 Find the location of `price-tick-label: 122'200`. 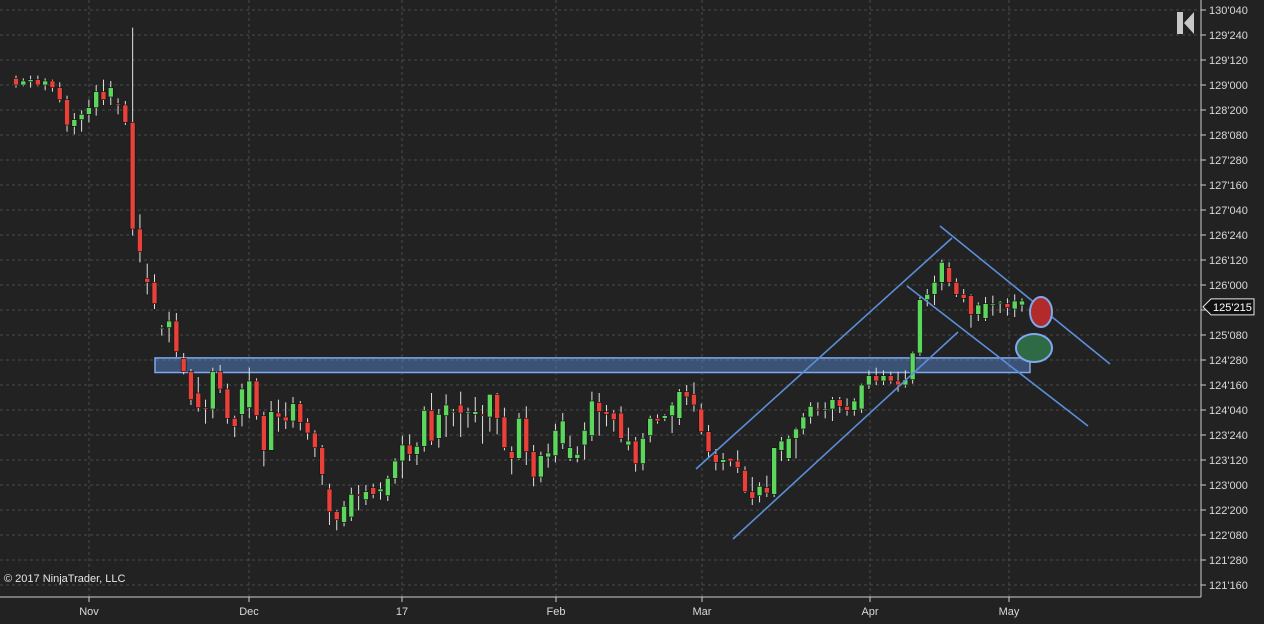

price-tick-label: 122'200 is located at coordinates (1228, 511).